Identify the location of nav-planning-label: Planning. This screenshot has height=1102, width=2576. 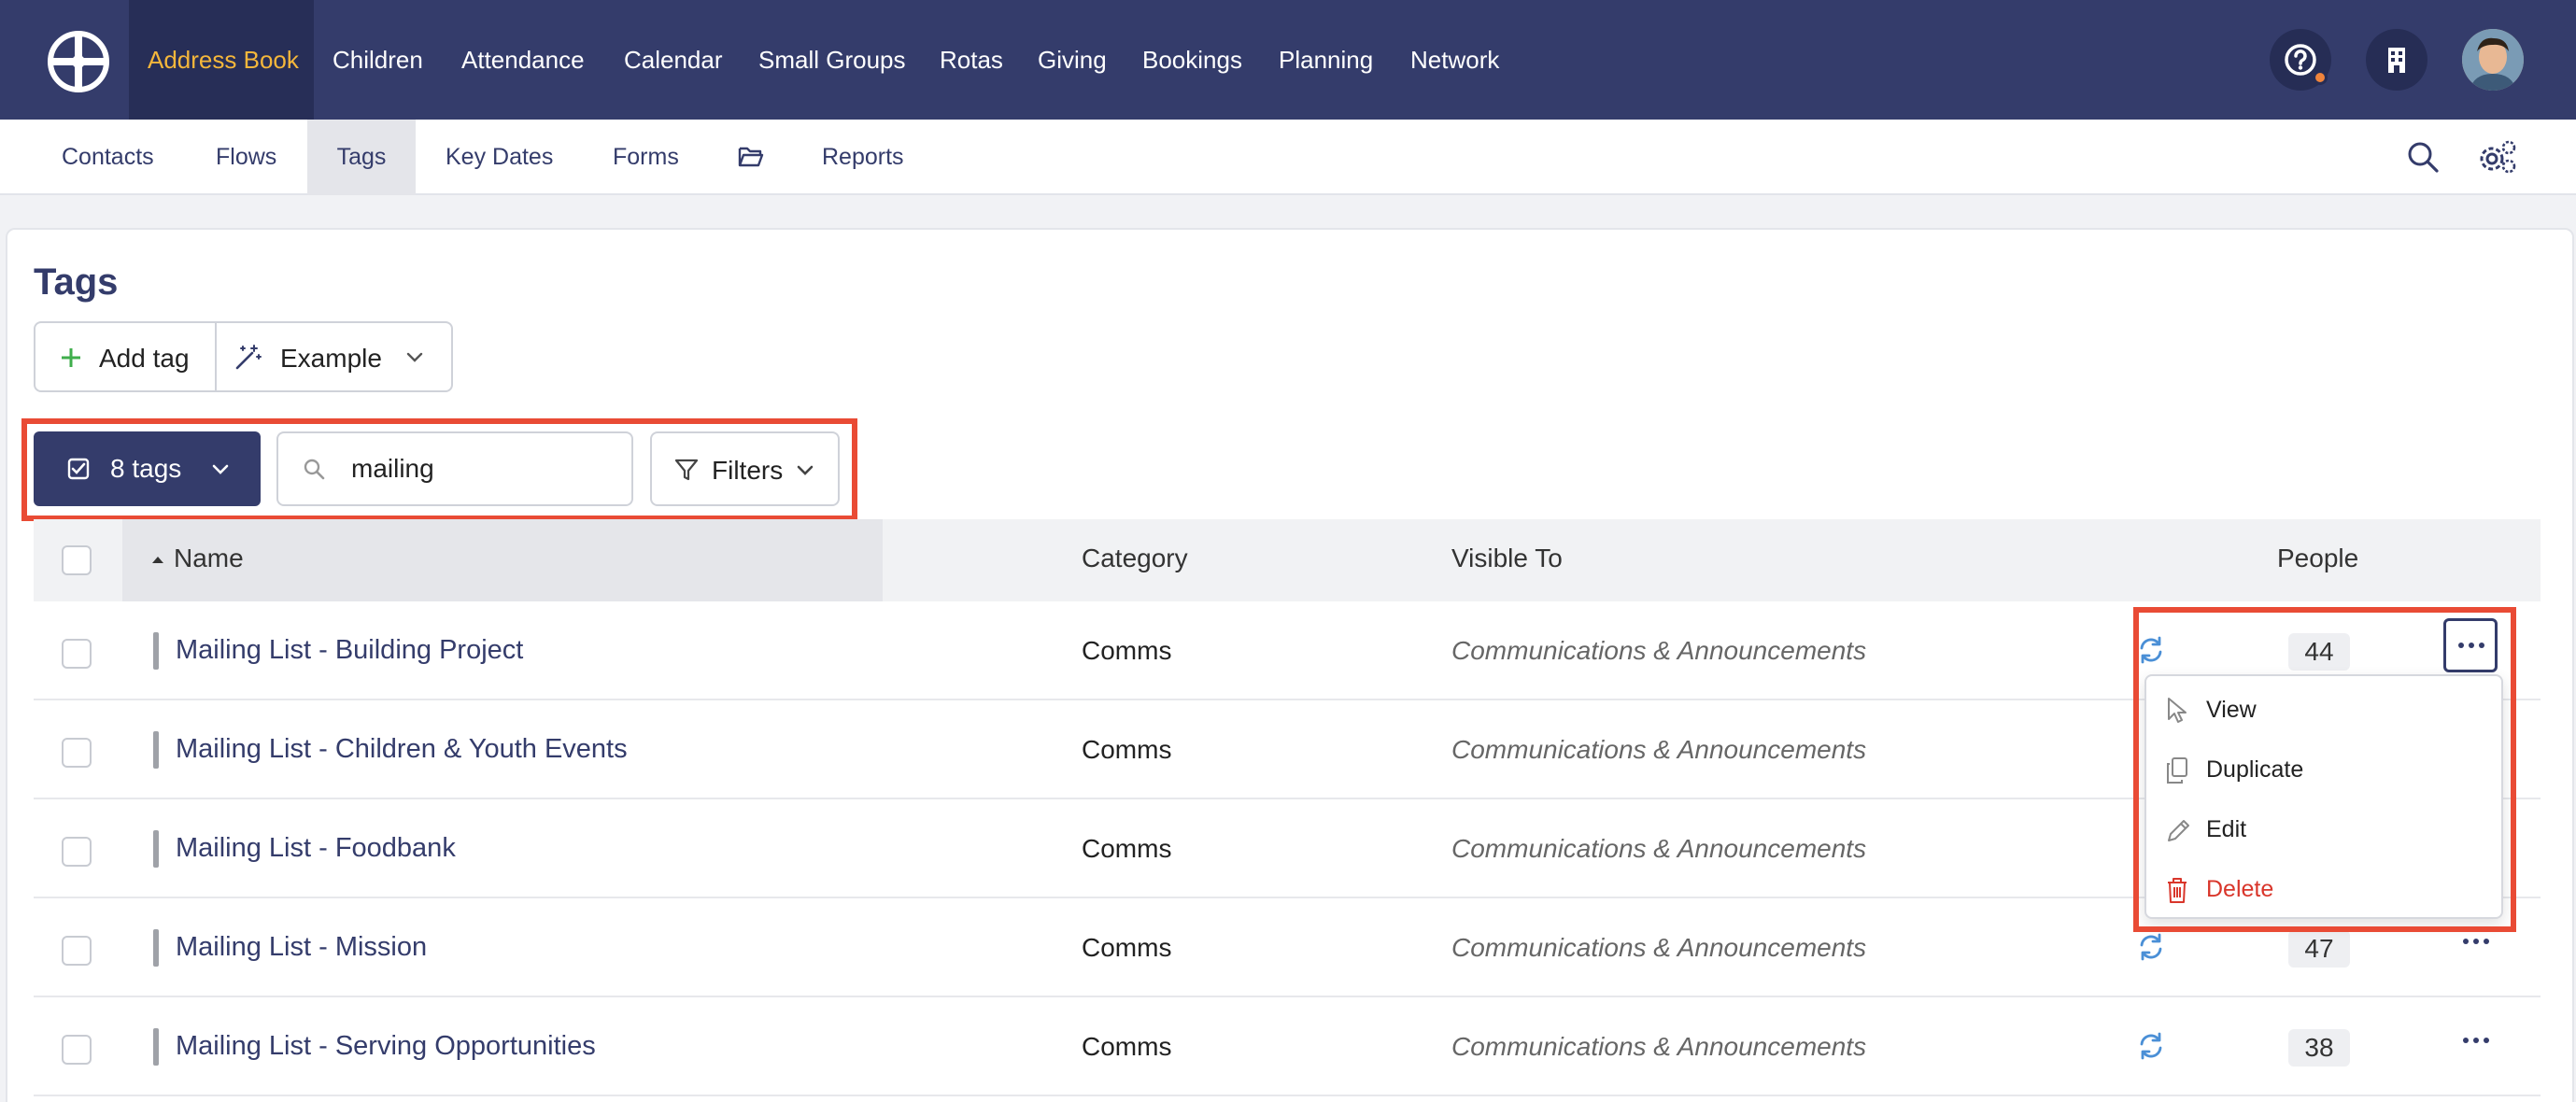
(1326, 60).